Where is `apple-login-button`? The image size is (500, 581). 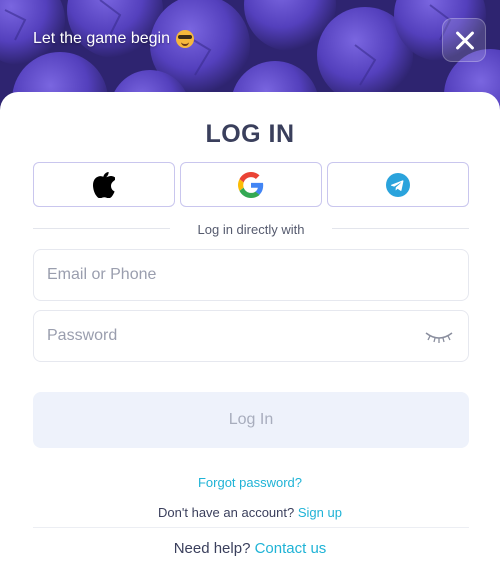 apple-login-button is located at coordinates (104, 184).